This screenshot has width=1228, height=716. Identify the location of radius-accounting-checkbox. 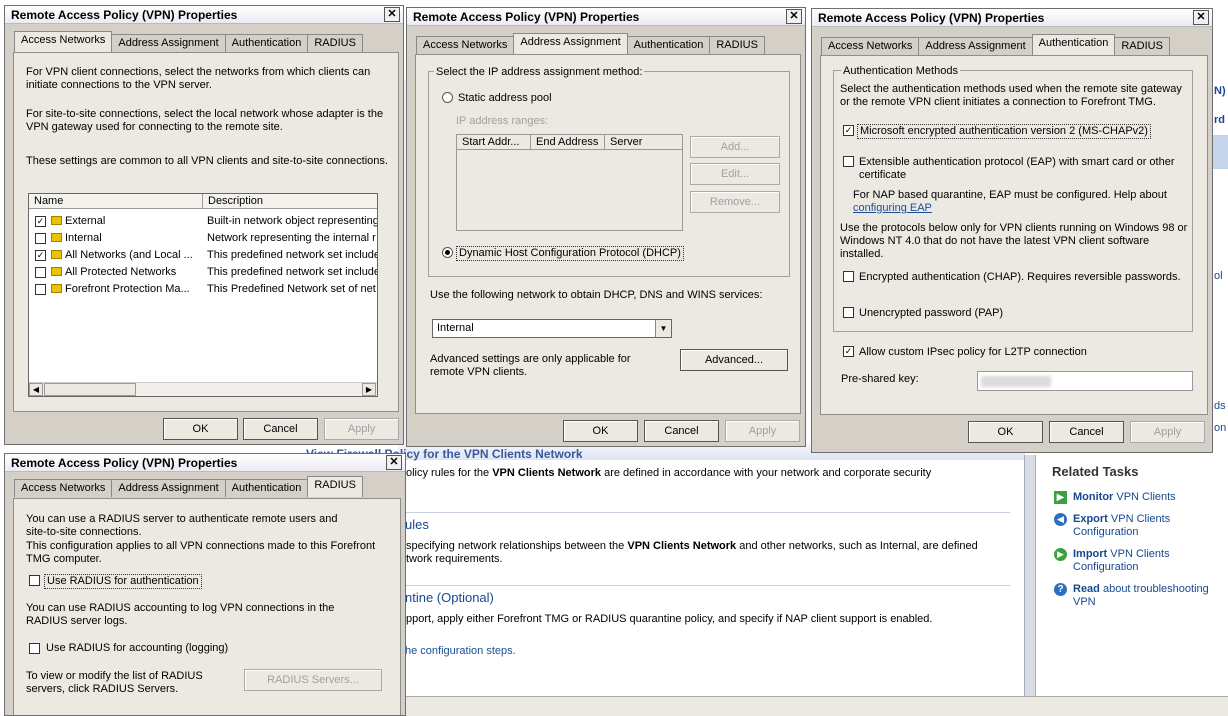
(34, 648).